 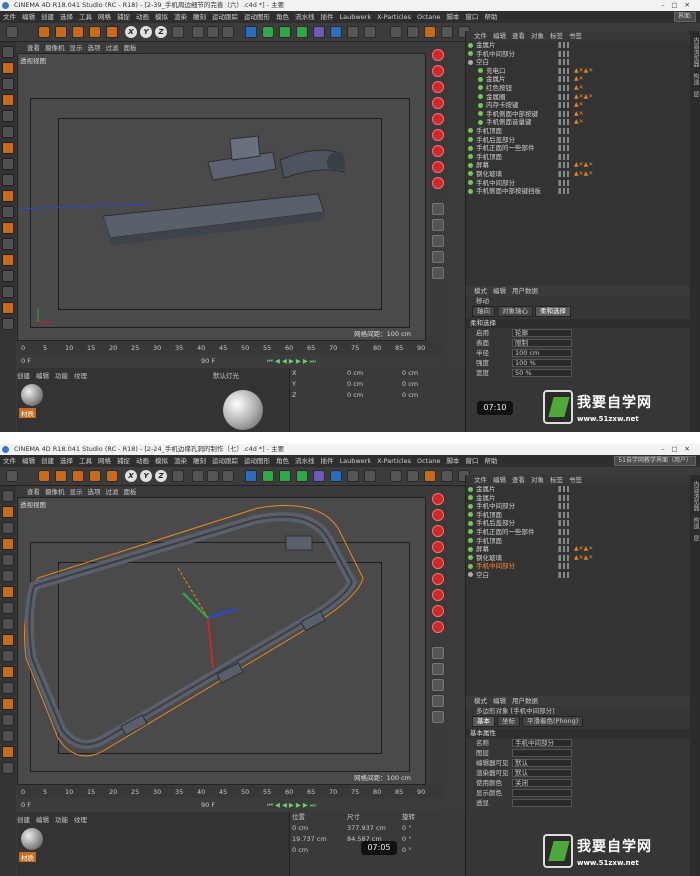 I want to click on coord-system-icon, so click(x=178, y=476).